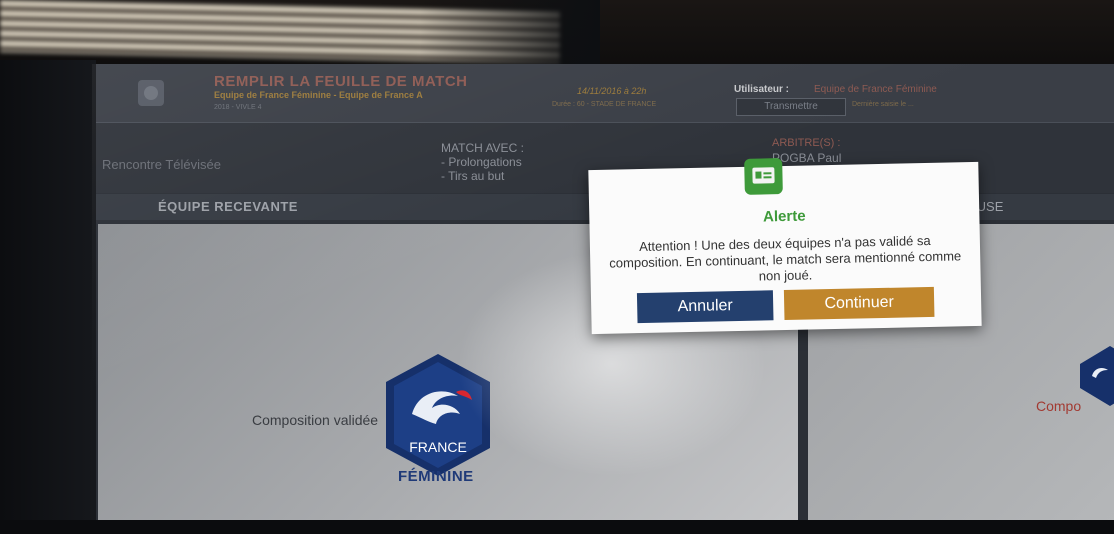  I want to click on crest-text: FRANCE, so click(438, 447).